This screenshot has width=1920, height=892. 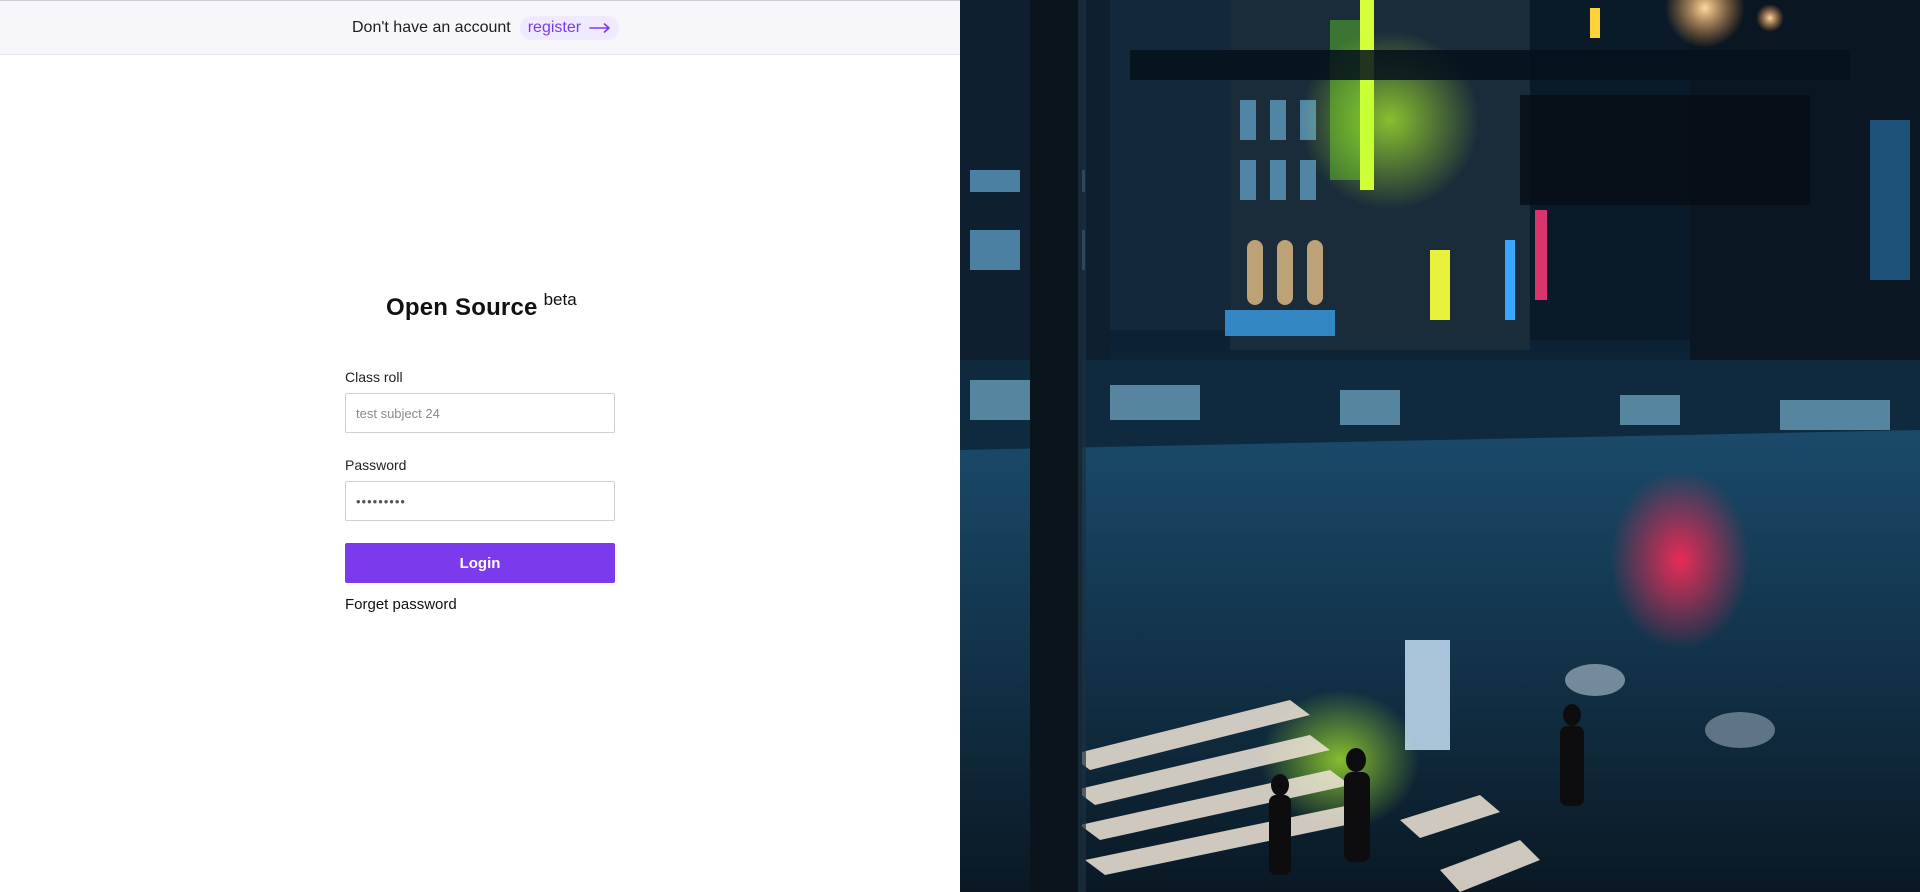 What do you see at coordinates (480, 413) in the screenshot?
I see `class-roll-input` at bounding box center [480, 413].